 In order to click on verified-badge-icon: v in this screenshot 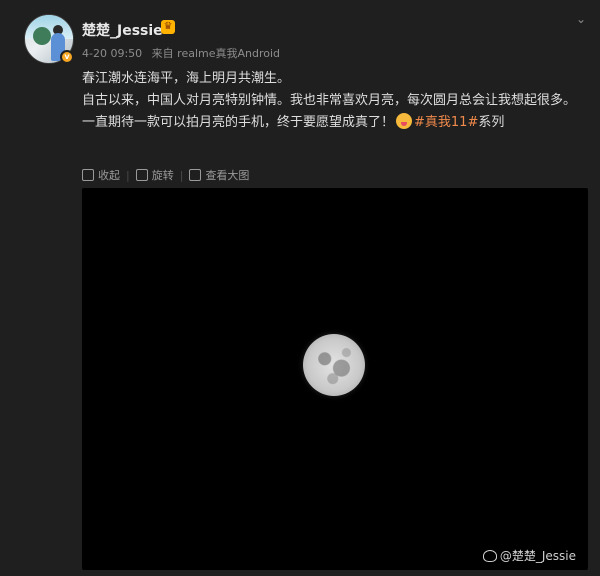, I will do `click(67, 57)`.